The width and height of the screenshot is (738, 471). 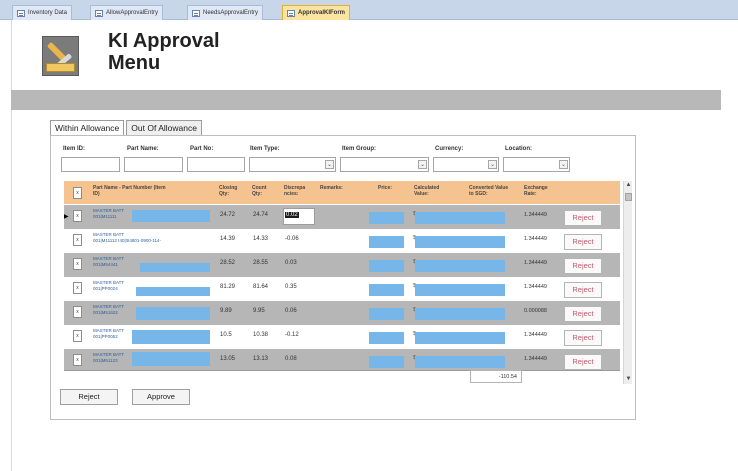 I want to click on closing-qty-cell: 81.29, so click(x=228, y=287).